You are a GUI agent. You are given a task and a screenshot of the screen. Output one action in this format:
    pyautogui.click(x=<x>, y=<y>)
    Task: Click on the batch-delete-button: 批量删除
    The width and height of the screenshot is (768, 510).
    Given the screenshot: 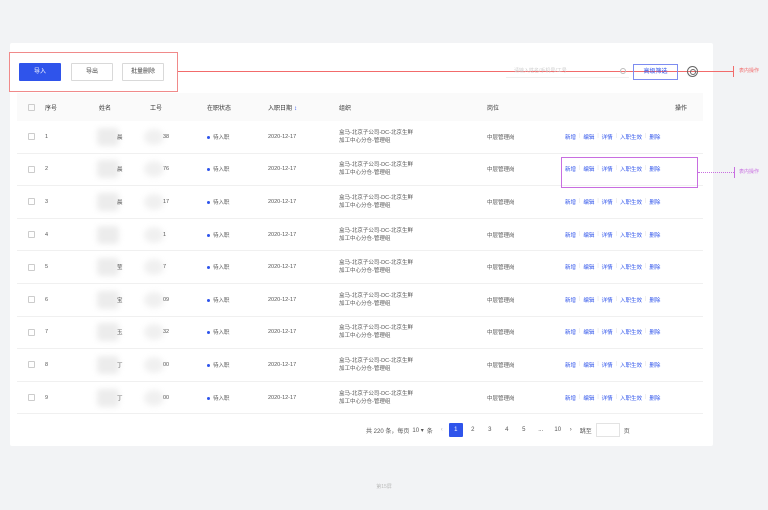 What is the action you would take?
    pyautogui.click(x=143, y=72)
    